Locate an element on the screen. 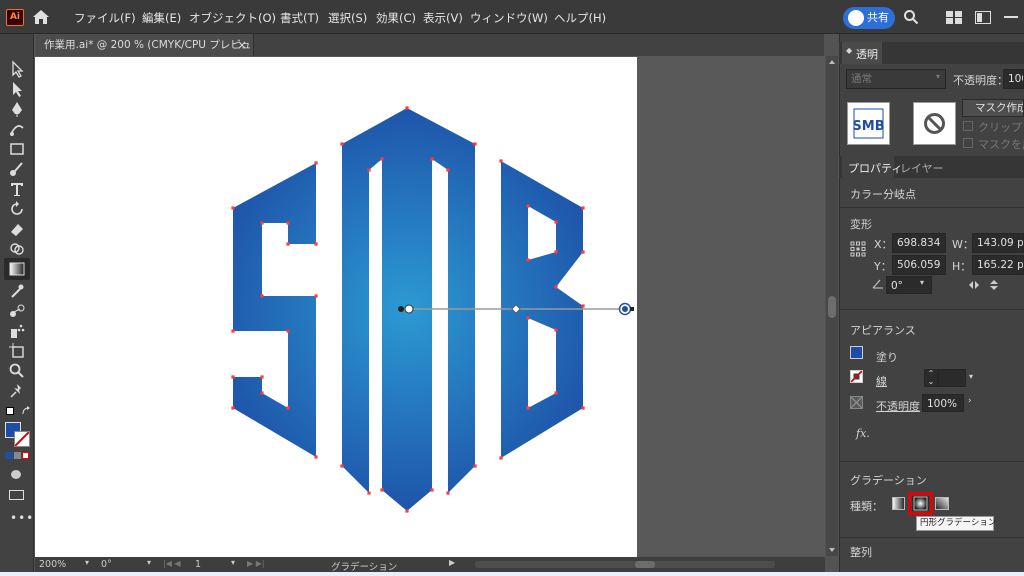 This screenshot has height=576, width=1024. h-input: 165.22 p is located at coordinates (998, 265).